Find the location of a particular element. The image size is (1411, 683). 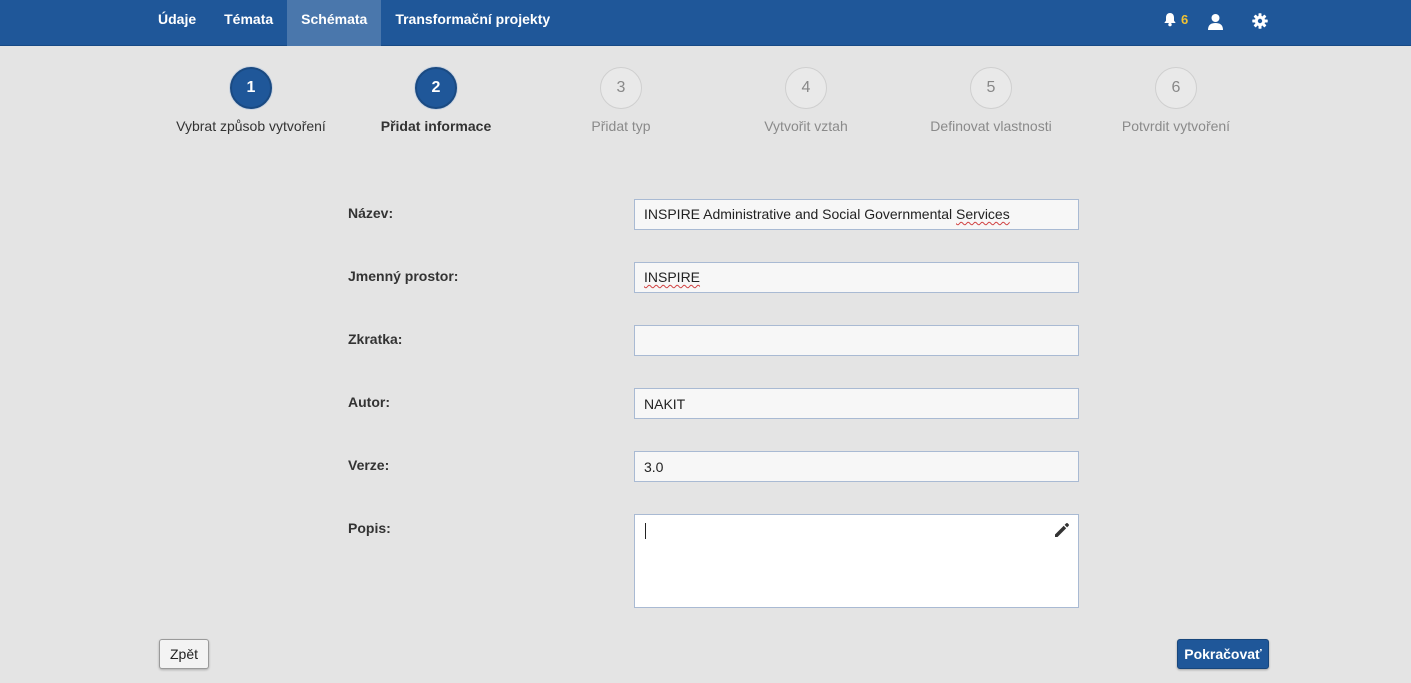

user-icon is located at coordinates (1215, 22).